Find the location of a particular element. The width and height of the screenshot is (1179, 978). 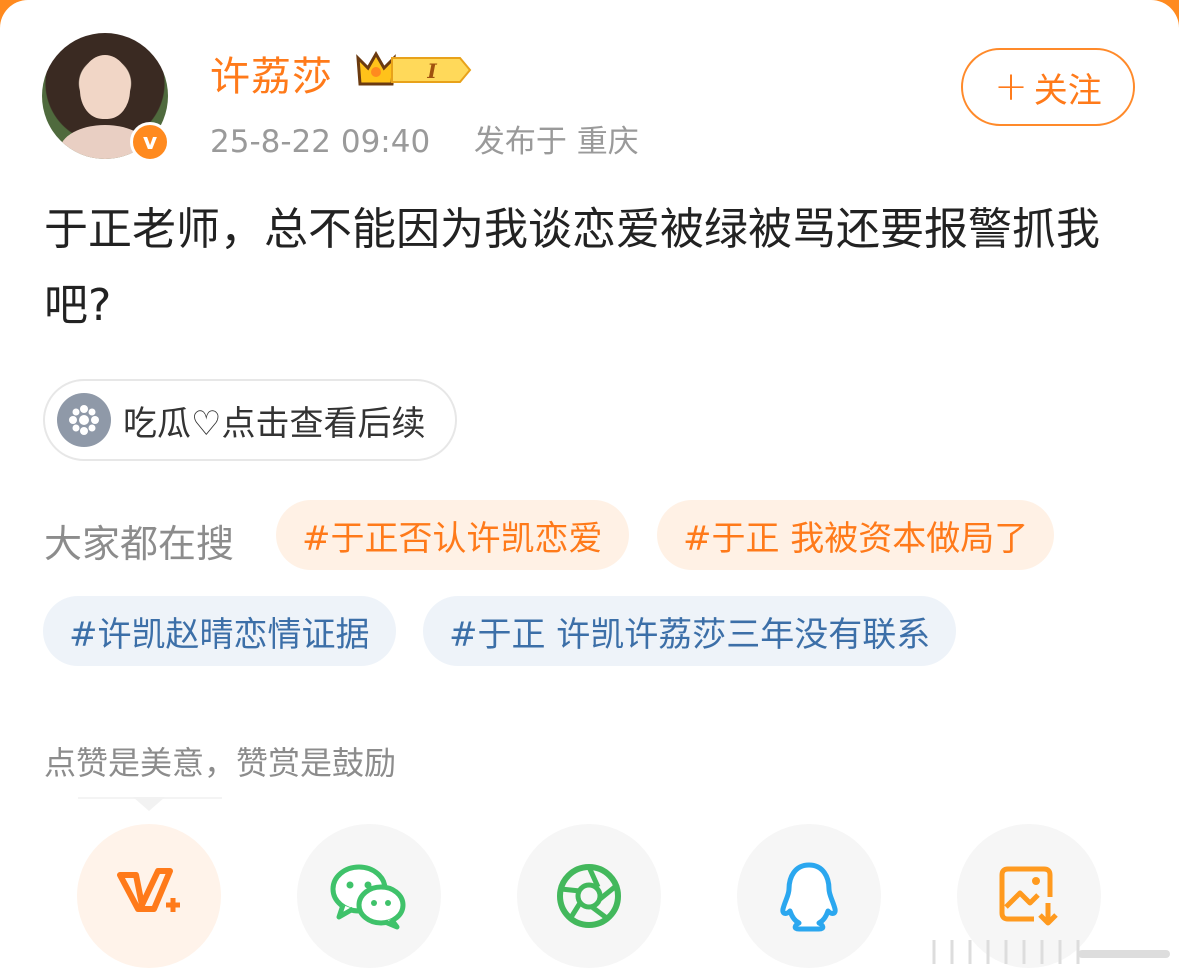

post-location: 发布于 重庆 is located at coordinates (556, 142).